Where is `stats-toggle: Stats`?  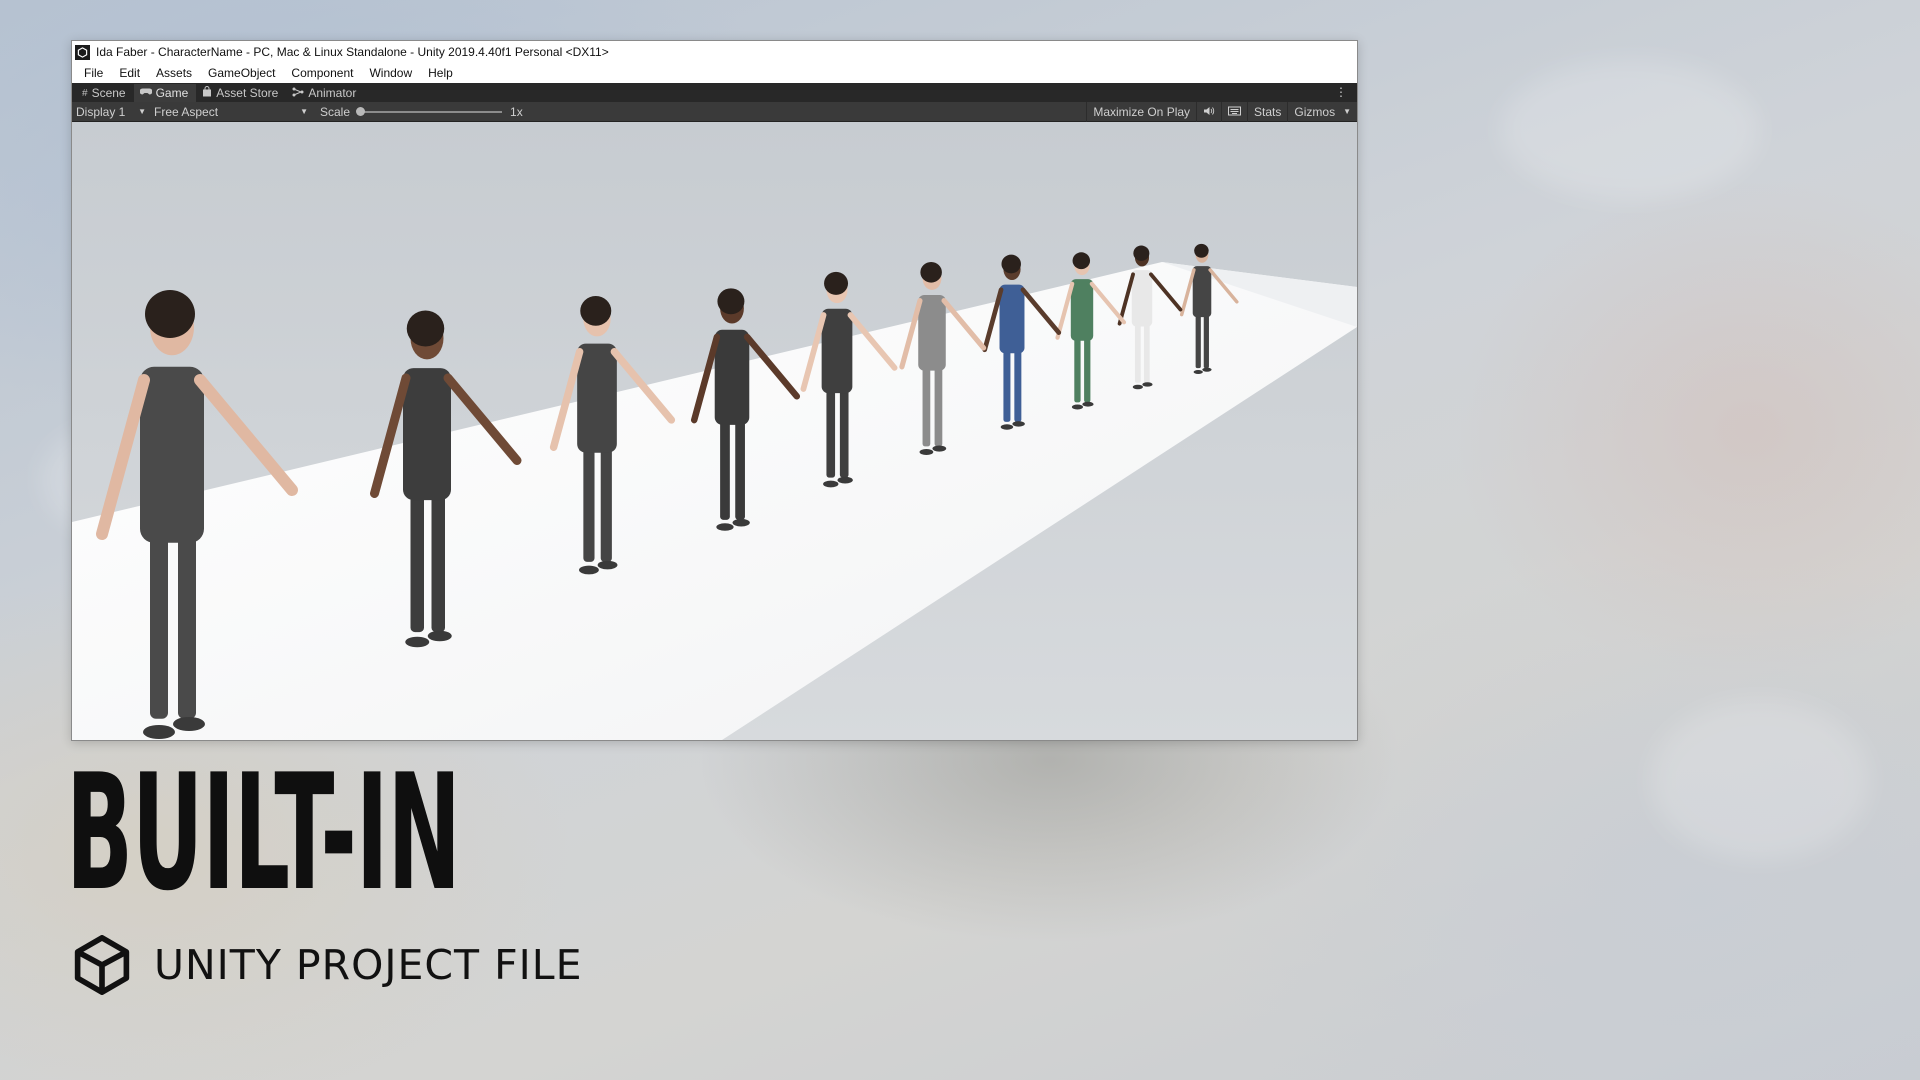
stats-toggle: Stats is located at coordinates (1267, 111).